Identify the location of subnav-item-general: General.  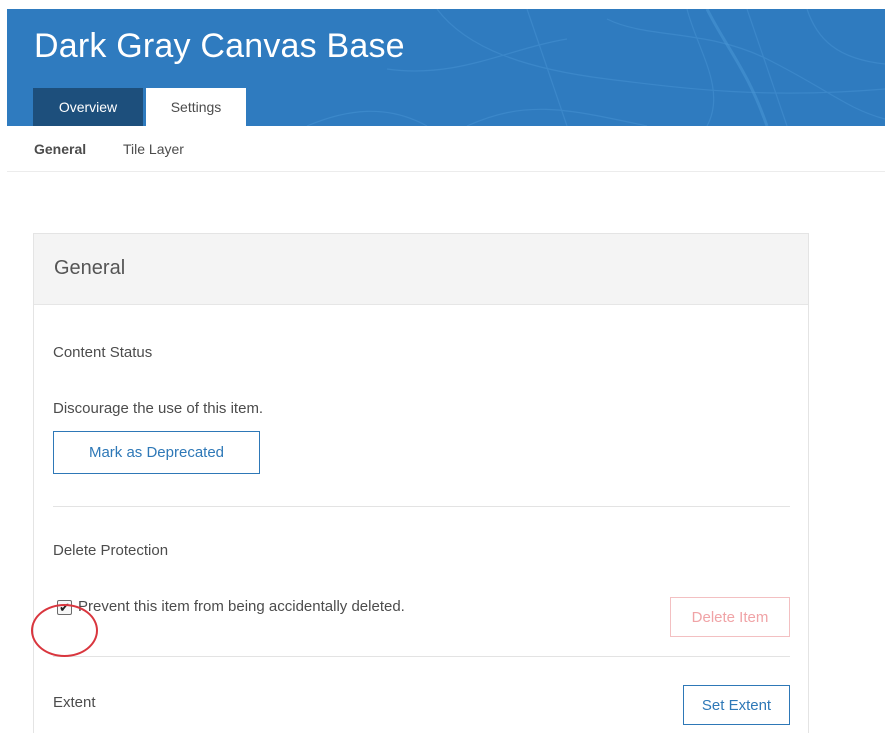
(60, 149).